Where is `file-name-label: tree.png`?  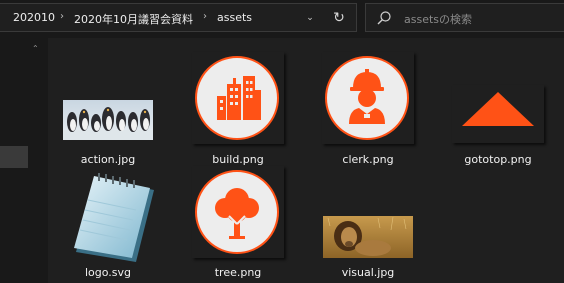 file-name-label: tree.png is located at coordinates (238, 272).